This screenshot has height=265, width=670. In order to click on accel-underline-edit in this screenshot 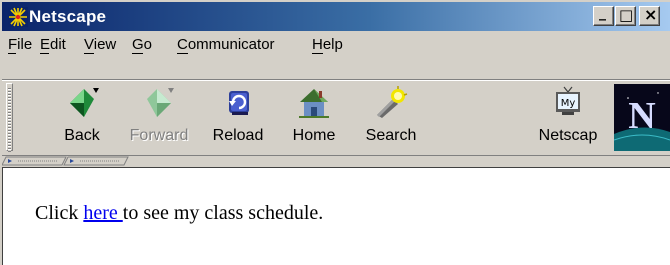, I will do `click(44, 53)`.